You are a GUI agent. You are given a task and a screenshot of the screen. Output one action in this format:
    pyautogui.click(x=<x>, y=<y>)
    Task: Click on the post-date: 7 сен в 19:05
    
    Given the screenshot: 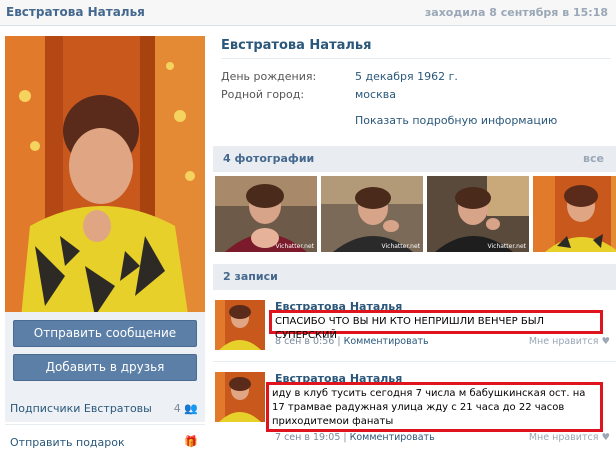 What is the action you would take?
    pyautogui.click(x=307, y=437)
    